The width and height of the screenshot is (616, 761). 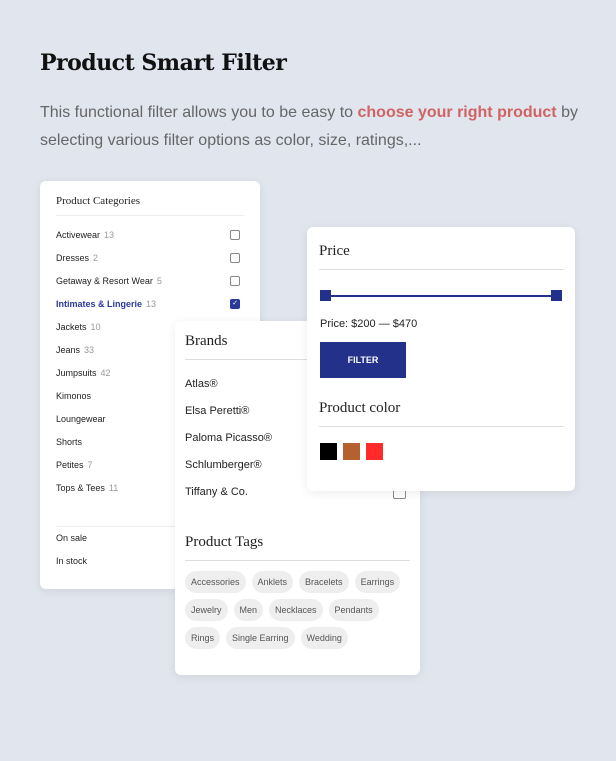 I want to click on tags-title: Product Tags, so click(x=297, y=547).